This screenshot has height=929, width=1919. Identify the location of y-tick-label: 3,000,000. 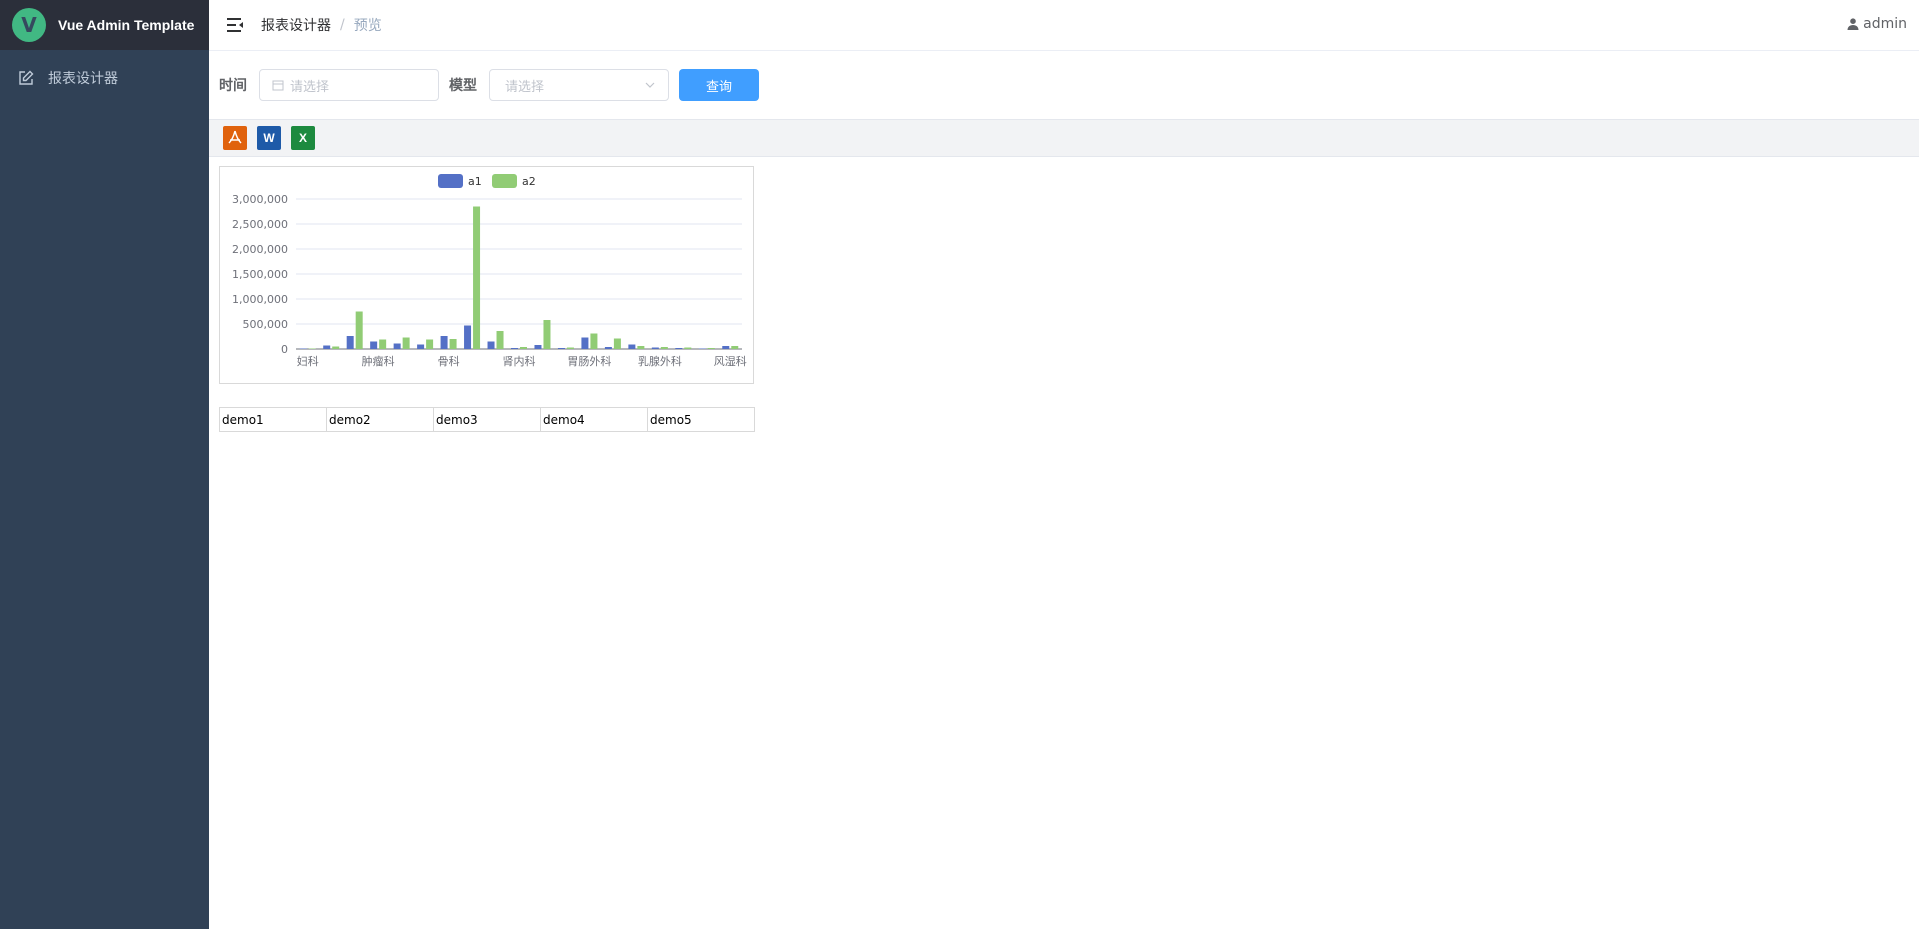
(260, 199).